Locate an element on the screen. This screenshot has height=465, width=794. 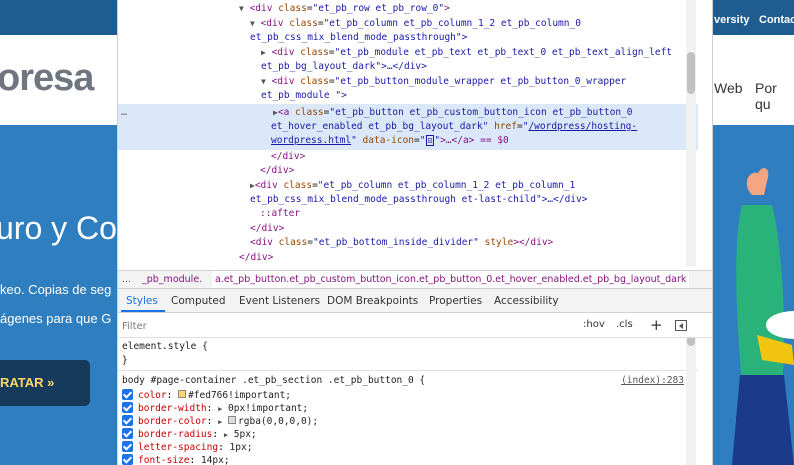
element-style-close: } is located at coordinates (125, 360).